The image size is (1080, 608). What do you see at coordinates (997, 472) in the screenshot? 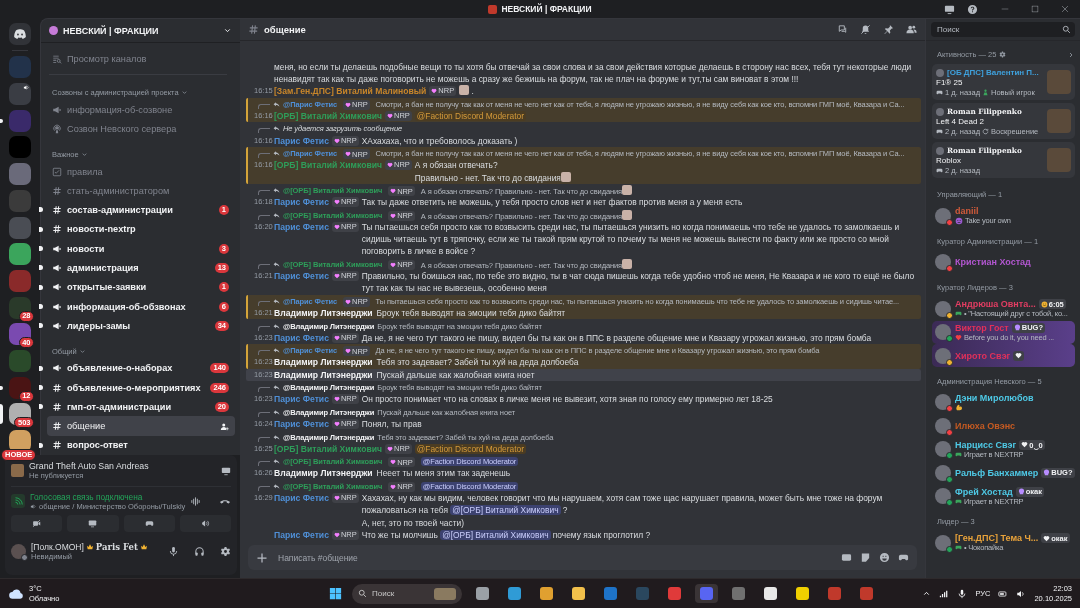
I see `username: Ральф Банхаммер` at bounding box center [997, 472].